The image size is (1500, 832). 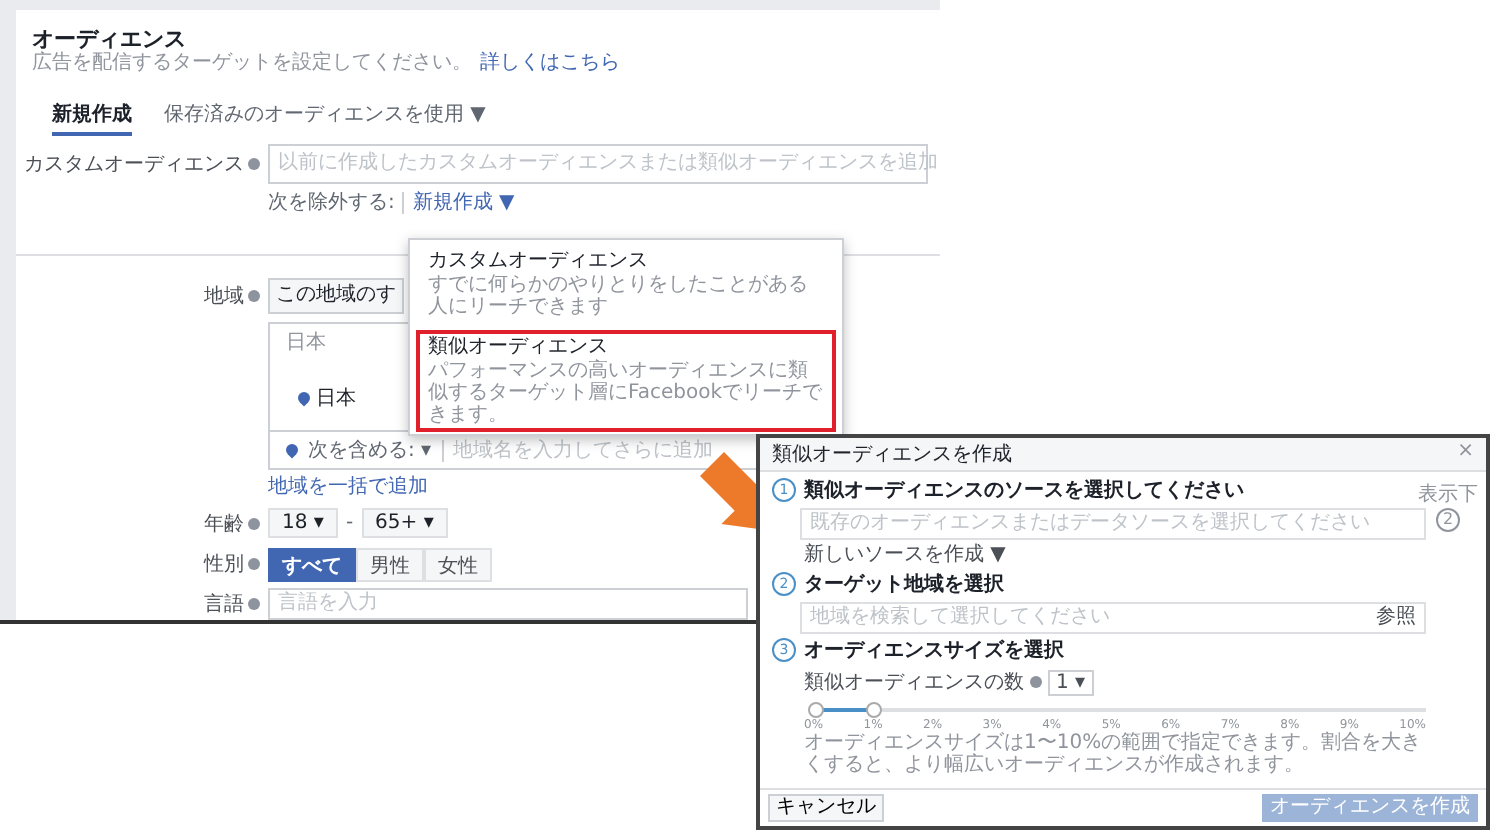 I want to click on cancel-button: キャンセル, so click(x=826, y=808).